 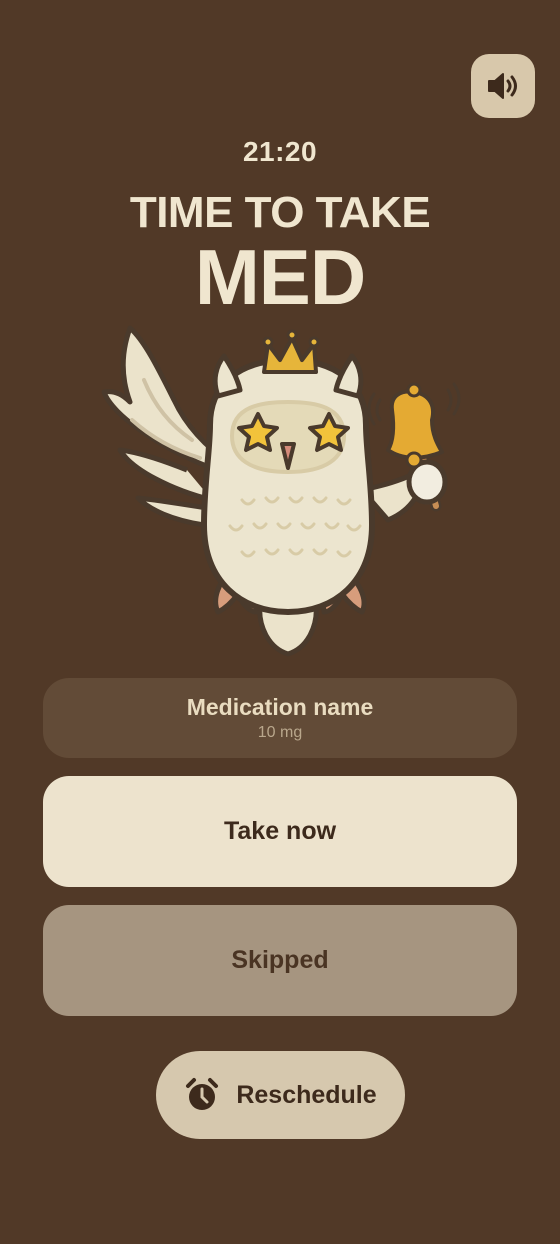 What do you see at coordinates (280, 277) in the screenshot?
I see `reminder-title-line2: MED` at bounding box center [280, 277].